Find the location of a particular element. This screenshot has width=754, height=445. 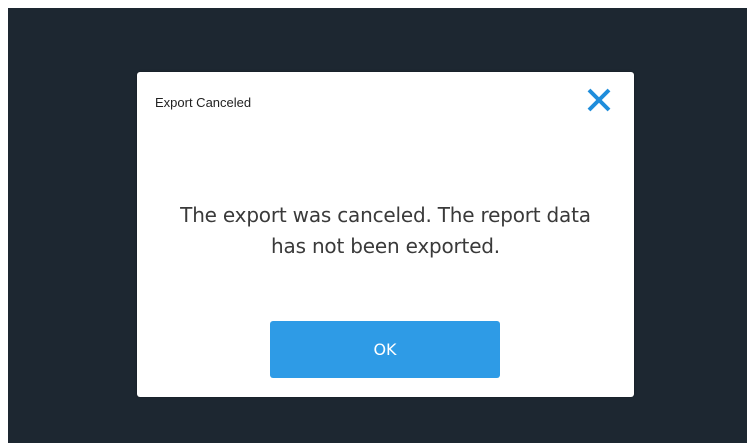

close-button is located at coordinates (599, 100).